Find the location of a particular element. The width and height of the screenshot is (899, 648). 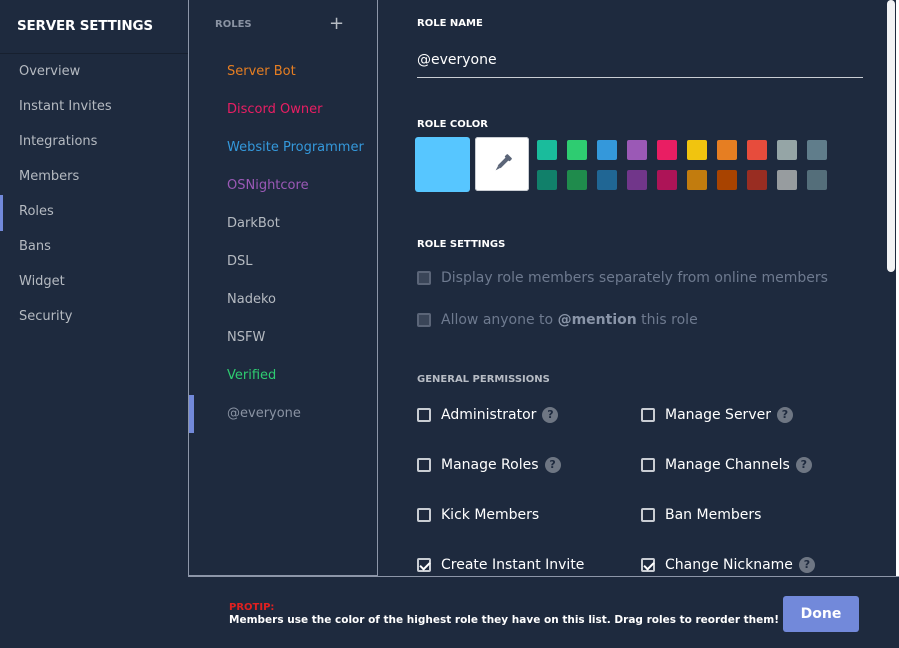

role-item: Website Programmer is located at coordinates (295, 148).